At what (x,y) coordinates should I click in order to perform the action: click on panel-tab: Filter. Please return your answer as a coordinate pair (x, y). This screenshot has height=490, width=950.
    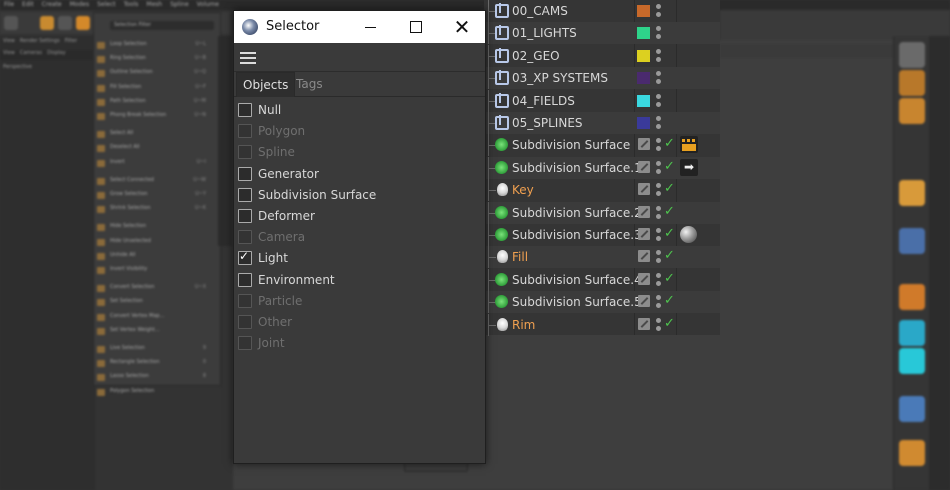
    Looking at the image, I should click on (71, 43).